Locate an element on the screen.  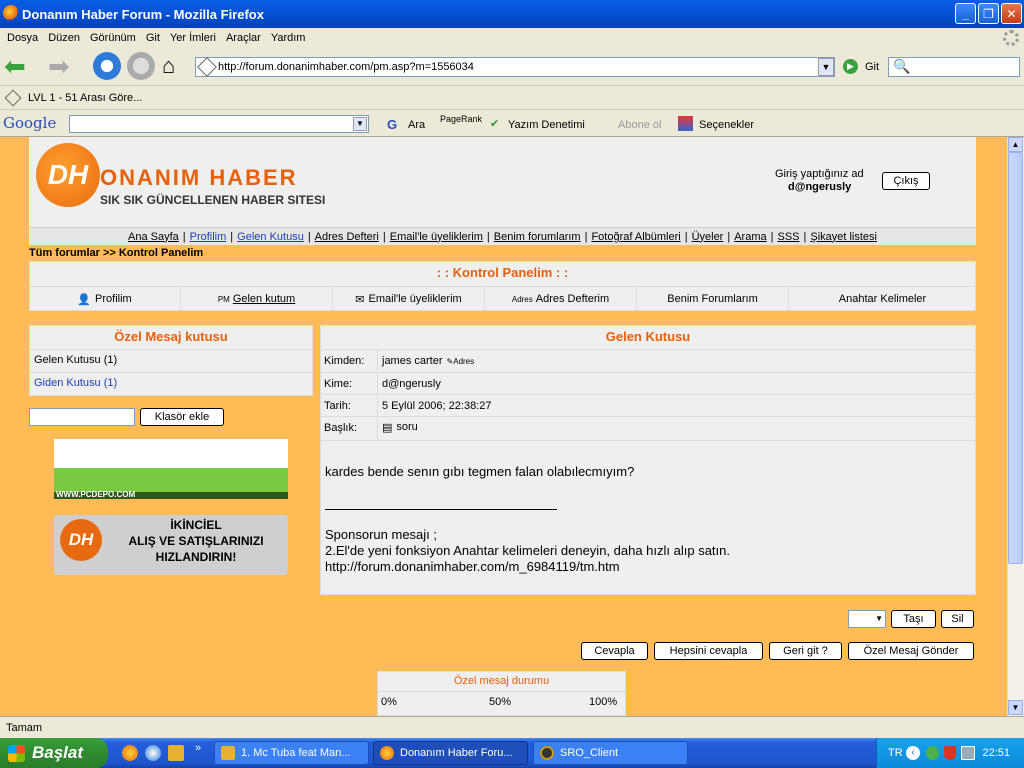
task-sro-client: SRO_Client is located at coordinates (610, 753).